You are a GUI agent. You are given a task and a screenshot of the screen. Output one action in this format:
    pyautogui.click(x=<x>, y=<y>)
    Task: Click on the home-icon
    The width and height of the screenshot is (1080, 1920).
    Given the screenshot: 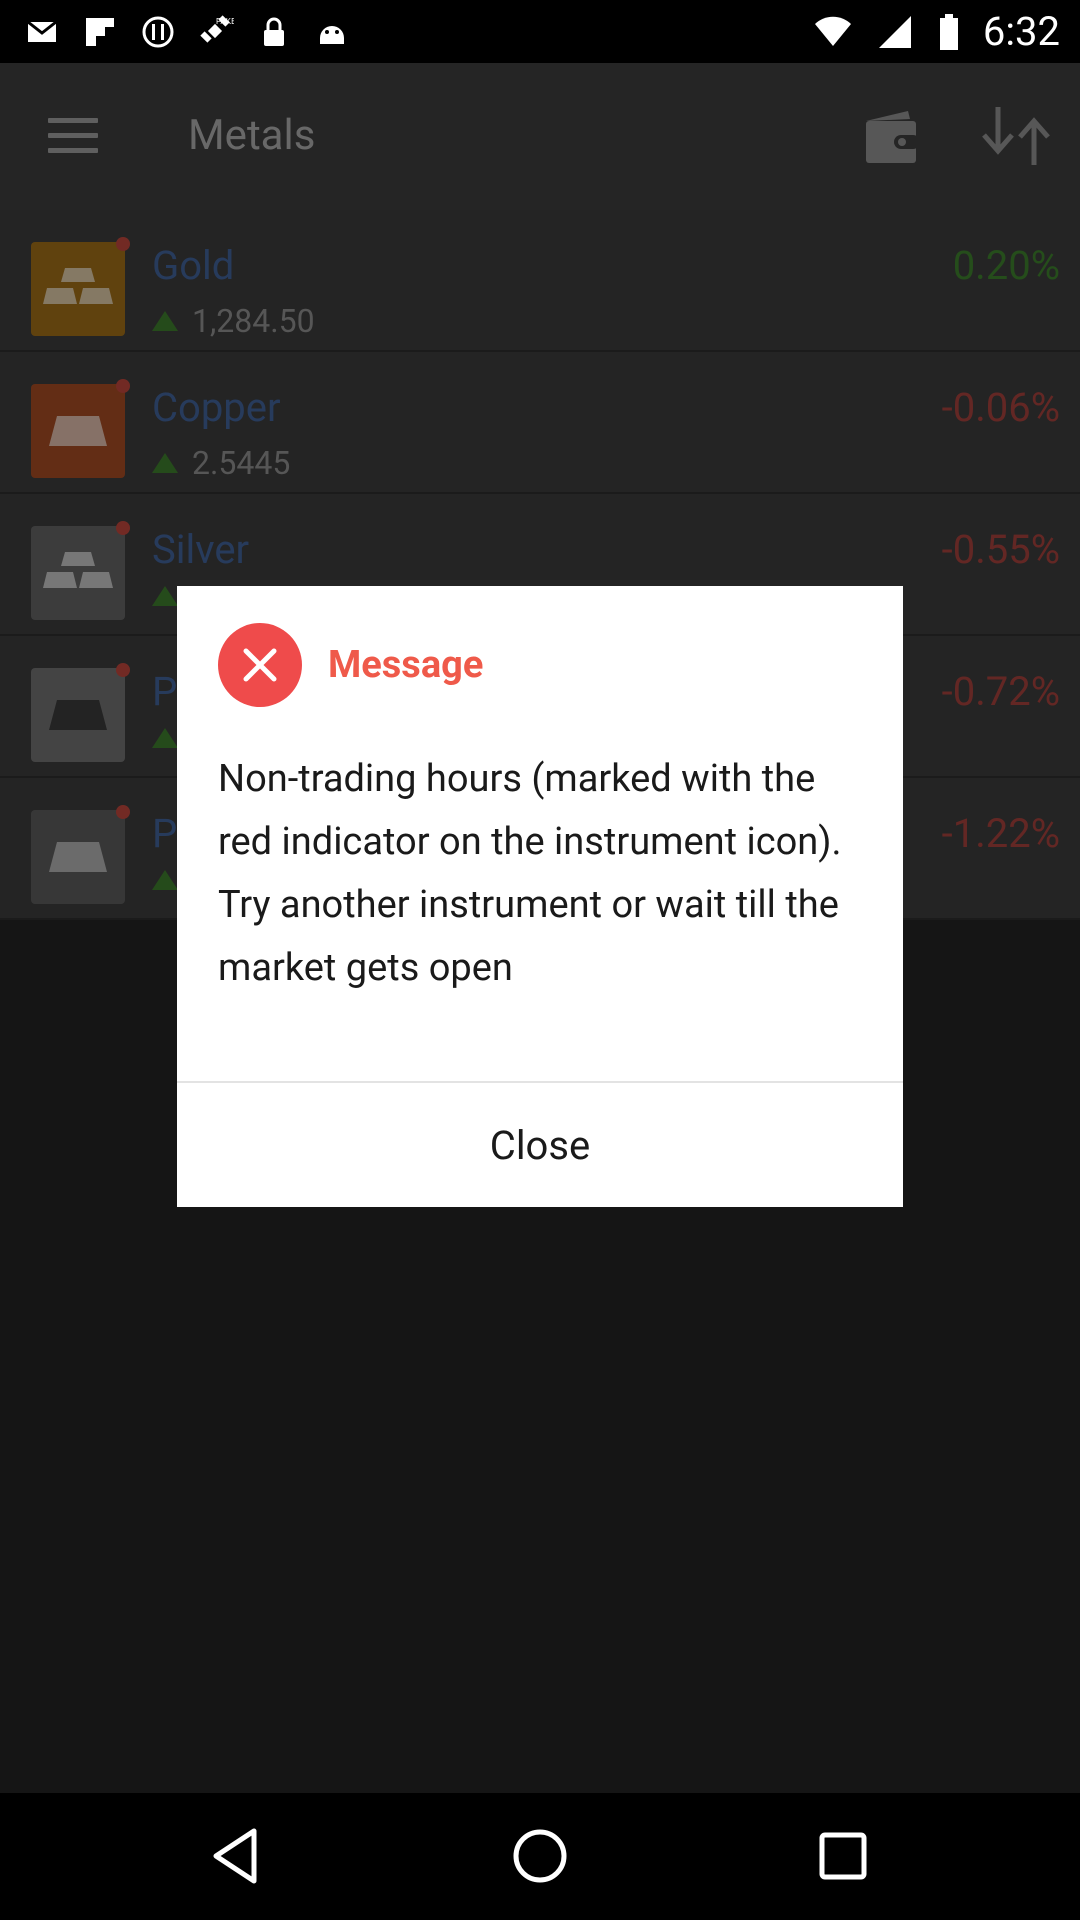 What is the action you would take?
    pyautogui.click(x=540, y=1856)
    